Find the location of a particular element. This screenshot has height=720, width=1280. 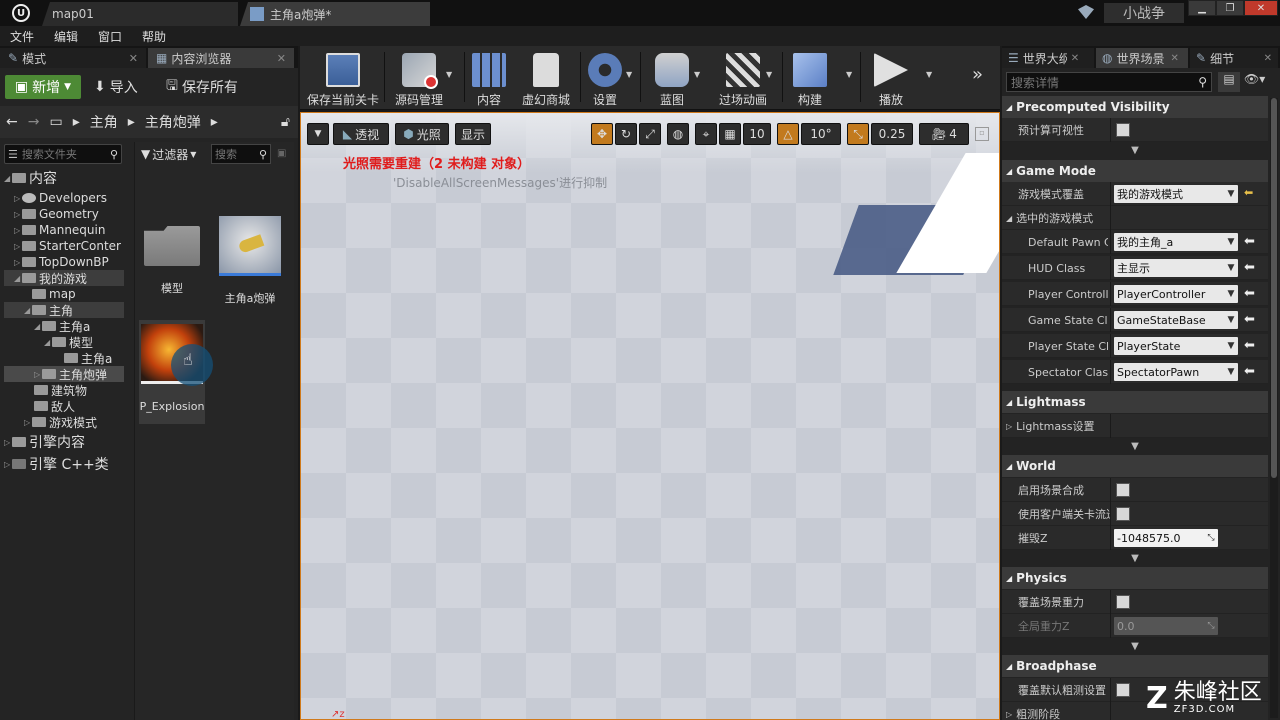

details-scrollbar is located at coordinates (1274, 408).